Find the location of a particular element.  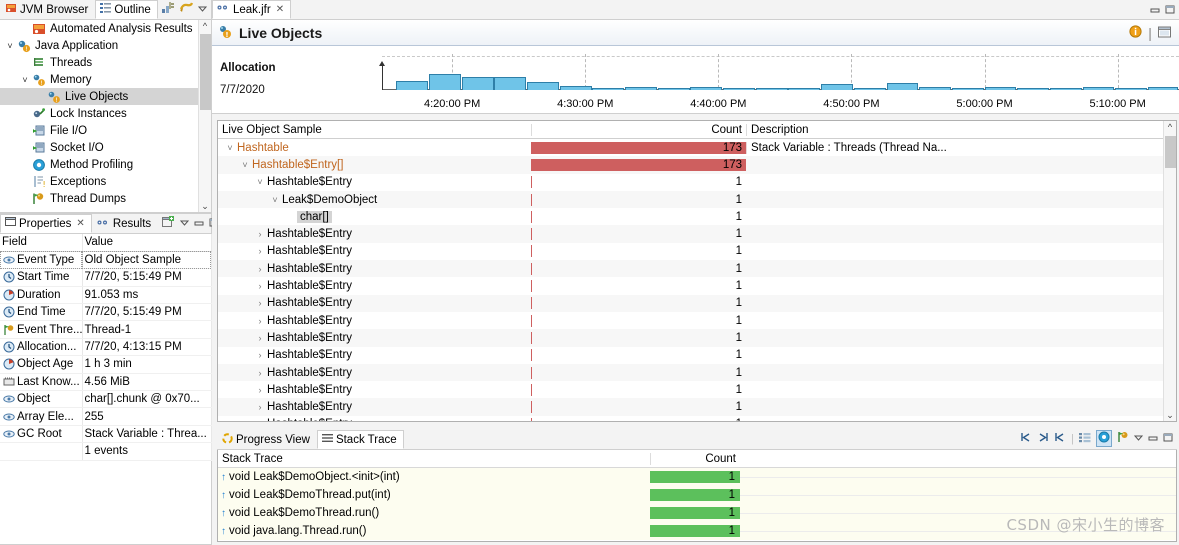

tree-layout-icon is located at coordinates (1085, 439).